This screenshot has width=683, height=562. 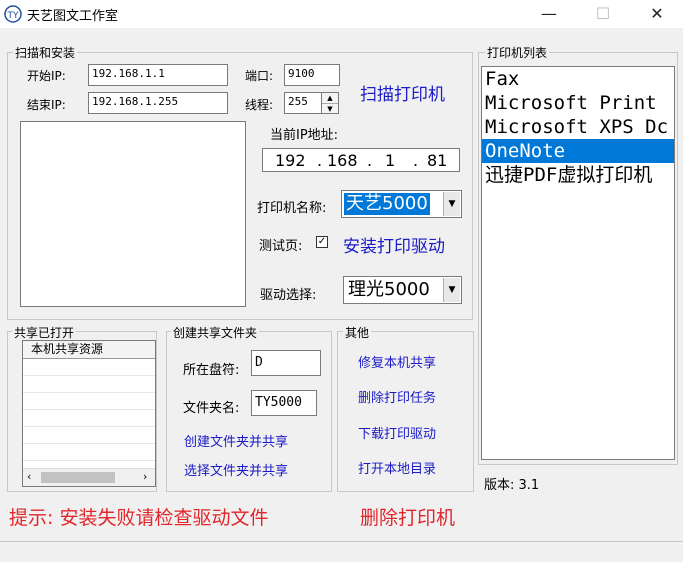 What do you see at coordinates (286, 363) in the screenshot?
I see `drive-input: D` at bounding box center [286, 363].